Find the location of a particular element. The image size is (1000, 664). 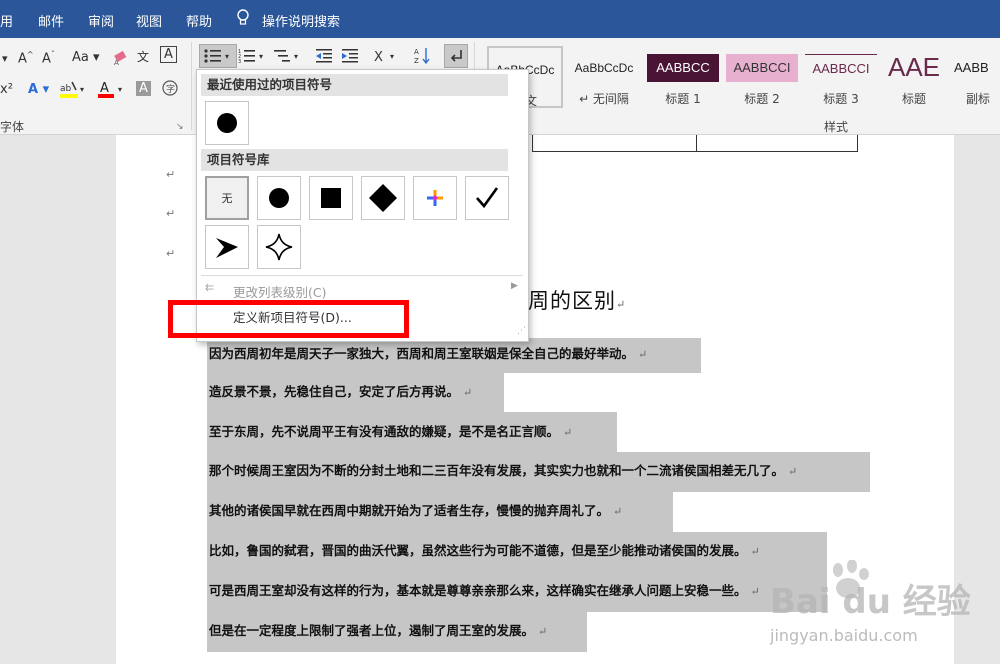

style-name: 副标 is located at coordinates (978, 99).